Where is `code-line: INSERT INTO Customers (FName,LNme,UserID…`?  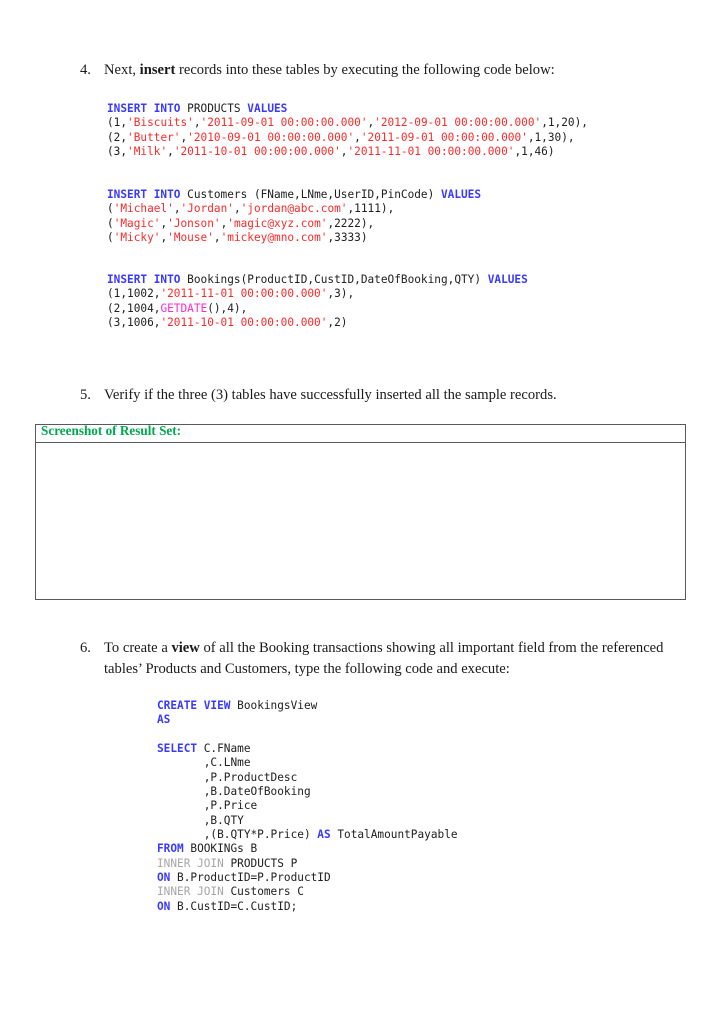
code-line: INSERT INTO Customers (FName,LNme,UserID… is located at coordinates (294, 195).